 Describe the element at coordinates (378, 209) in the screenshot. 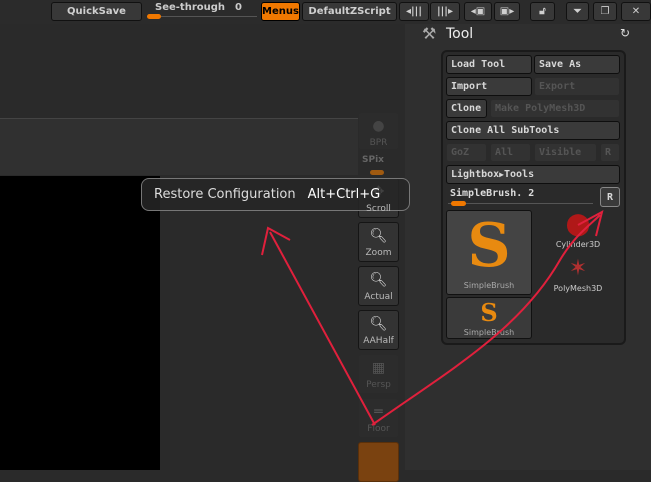

I see `scroll-label: Scroll` at that location.